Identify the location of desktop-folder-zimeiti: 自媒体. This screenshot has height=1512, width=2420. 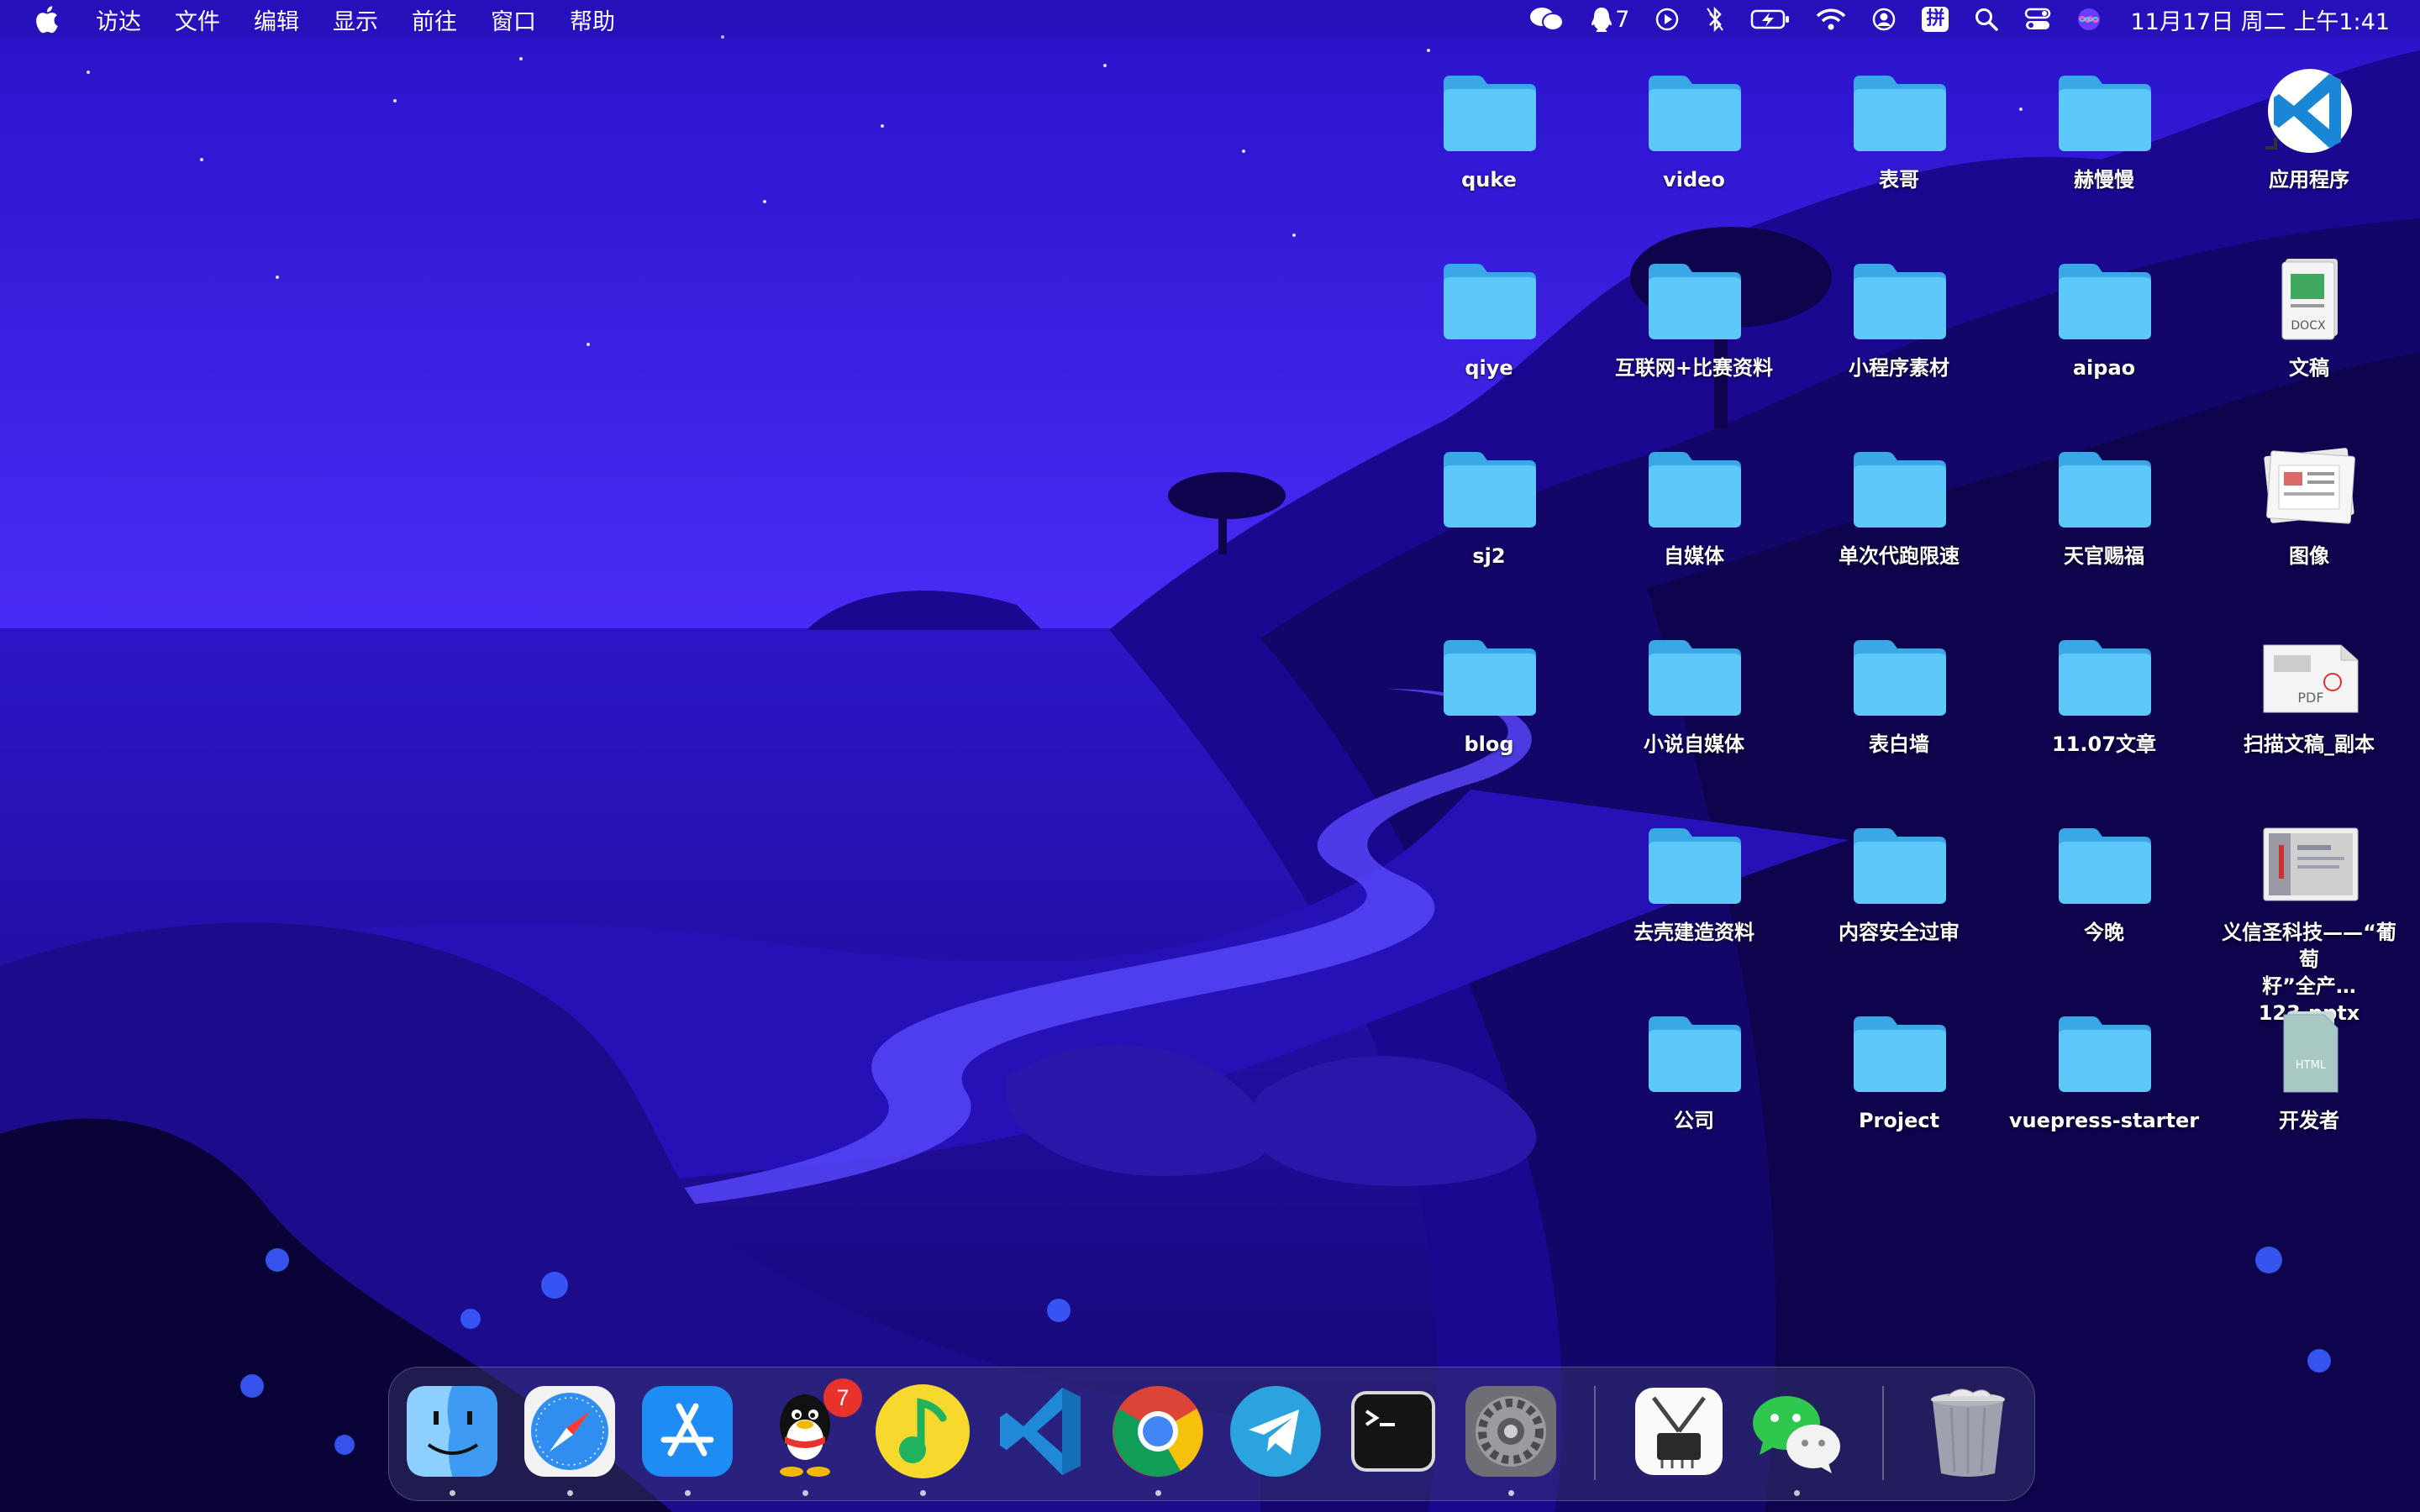
(1694, 525).